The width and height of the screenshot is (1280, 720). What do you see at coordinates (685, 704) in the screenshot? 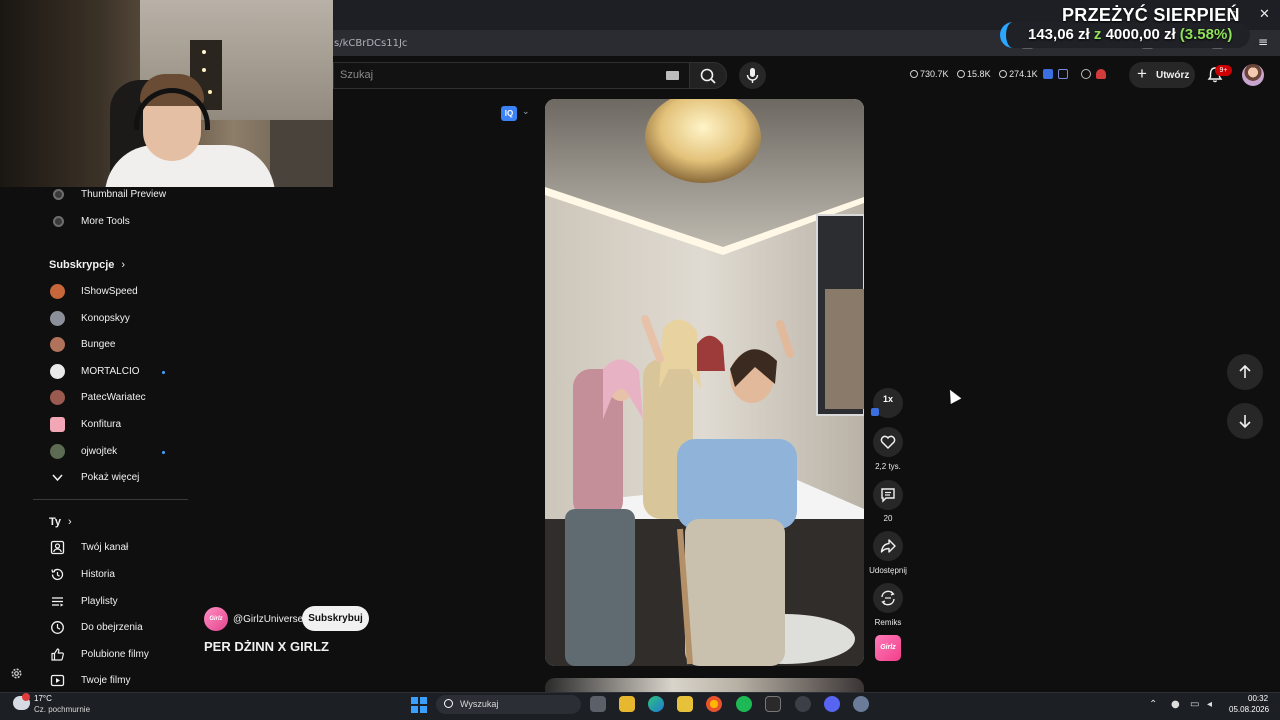
I see `store-icon` at bounding box center [685, 704].